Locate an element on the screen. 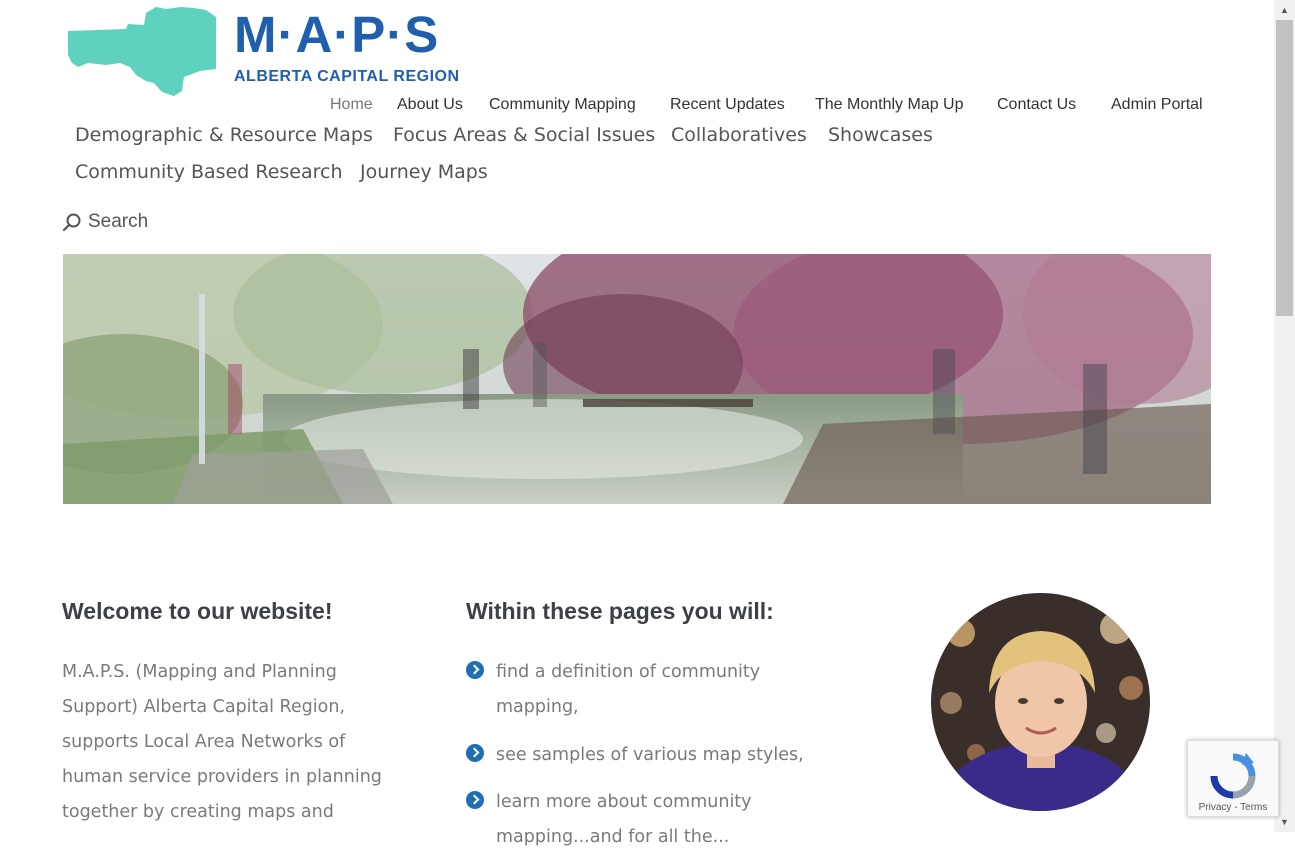  menu-collaboratives: Collaboratives is located at coordinates (739, 135).